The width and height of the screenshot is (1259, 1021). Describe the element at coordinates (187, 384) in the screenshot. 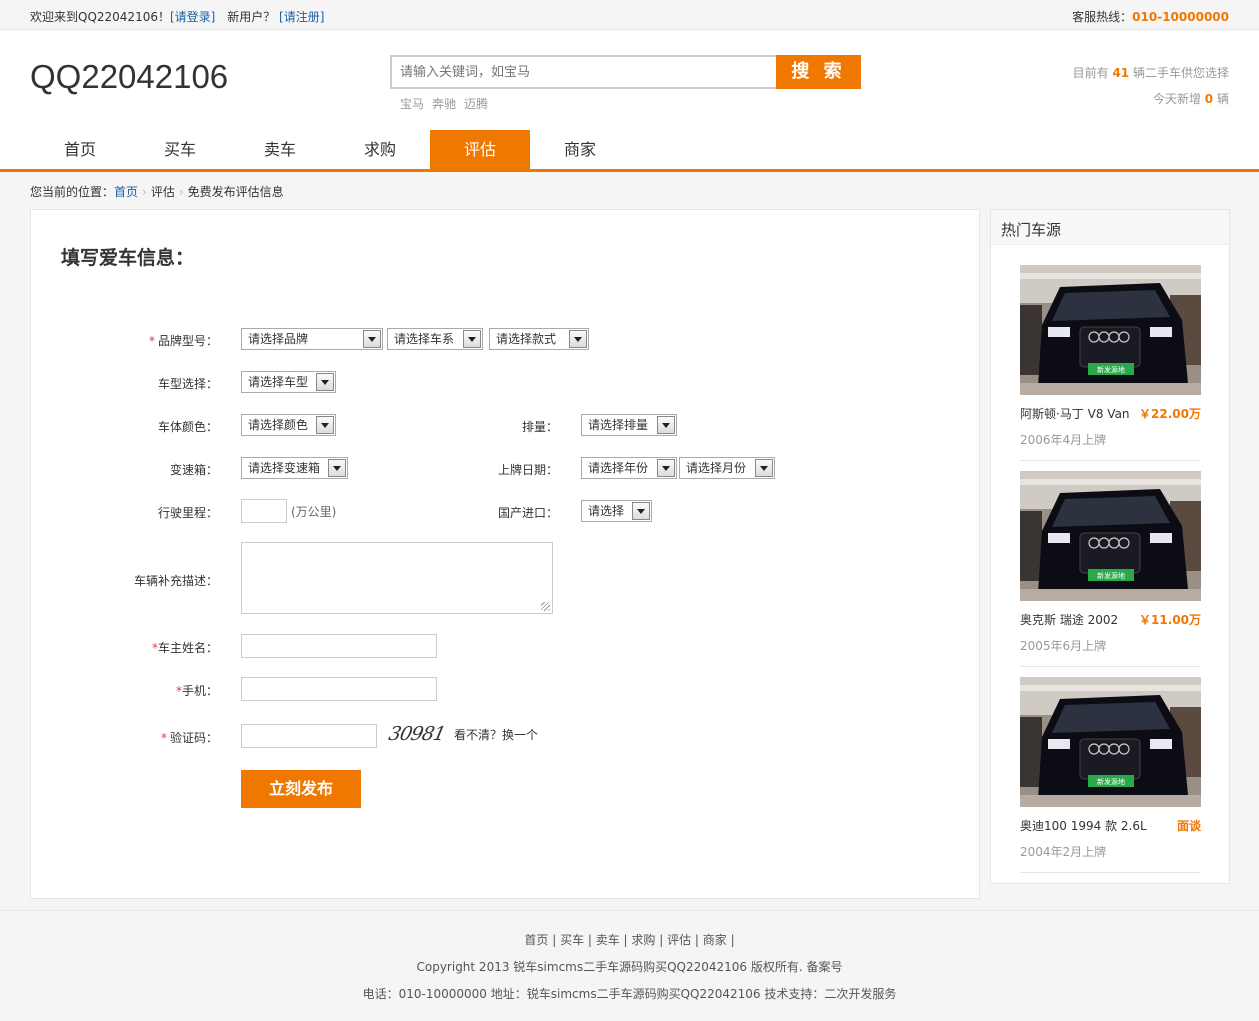

I see `type-label: 车型选择：` at that location.